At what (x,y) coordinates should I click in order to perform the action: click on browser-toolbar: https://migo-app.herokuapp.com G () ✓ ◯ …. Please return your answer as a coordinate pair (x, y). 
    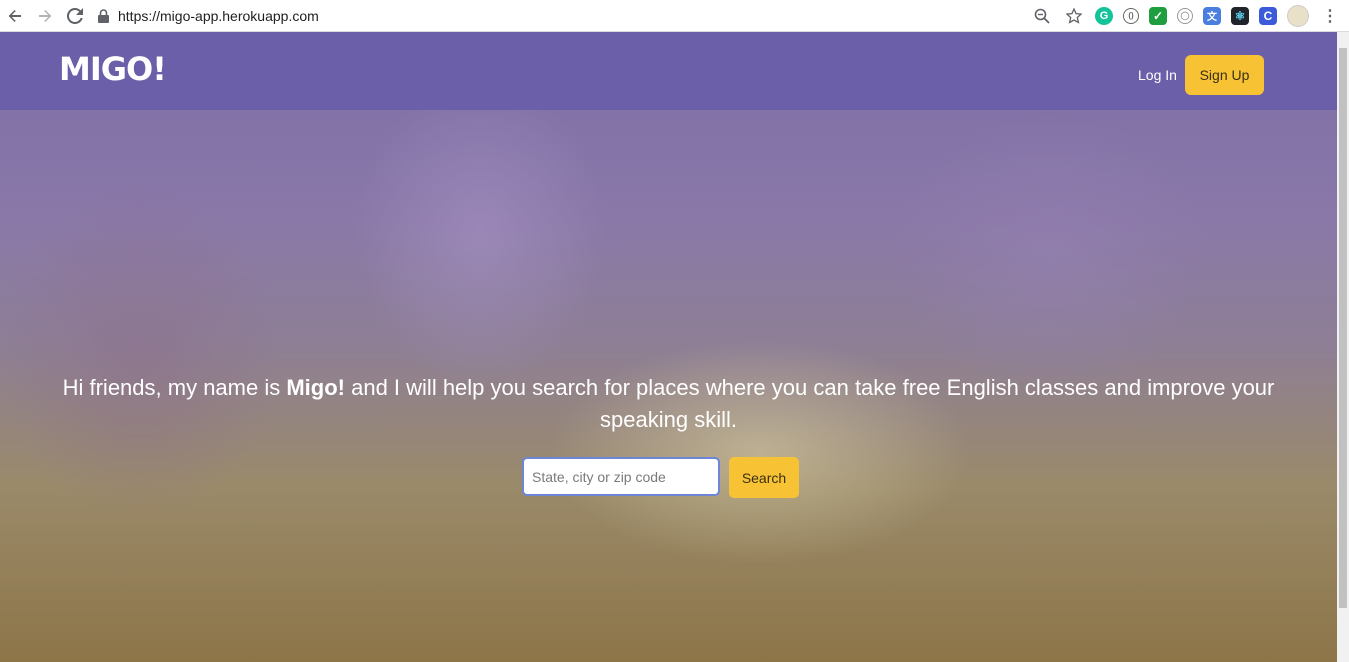
    Looking at the image, I should click on (674, 16).